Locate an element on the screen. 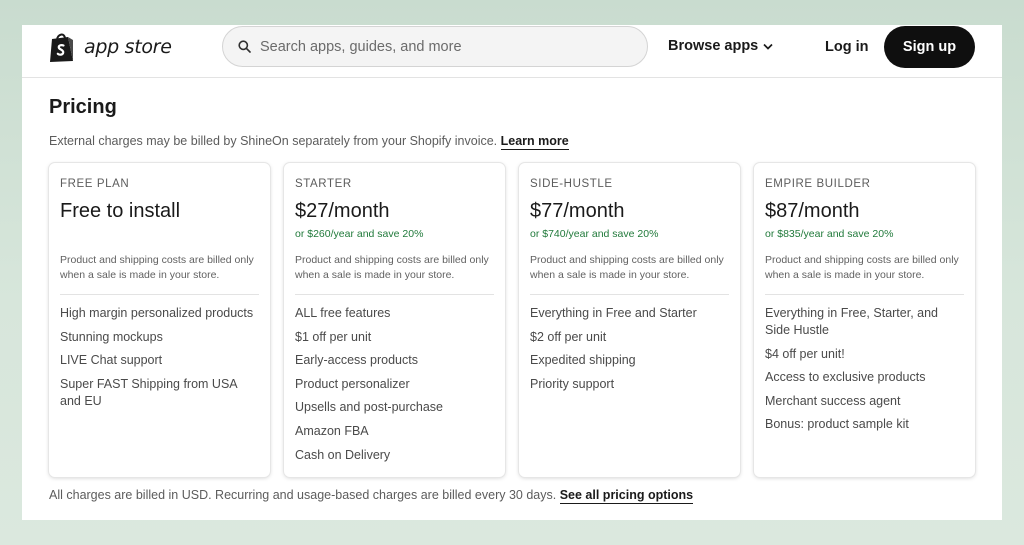 This screenshot has width=1024, height=545. chevron-down-icon is located at coordinates (768, 46).